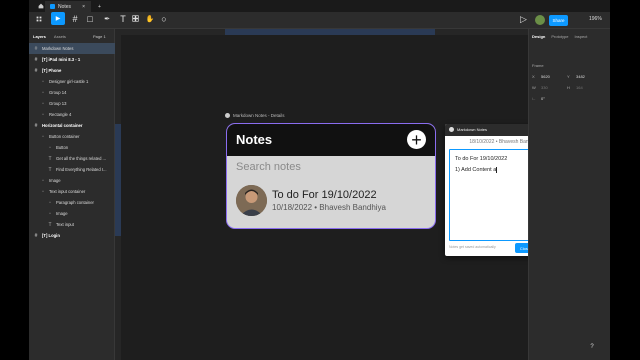 Image resolution: width=640 pixels, height=360 pixels. Describe the element at coordinates (83, 7) in the screenshot. I see `tab-close-icon: ×` at that location.